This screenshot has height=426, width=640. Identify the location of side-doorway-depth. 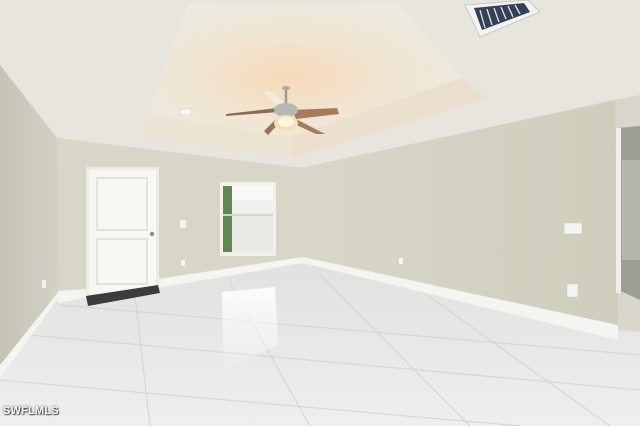
(631, 210).